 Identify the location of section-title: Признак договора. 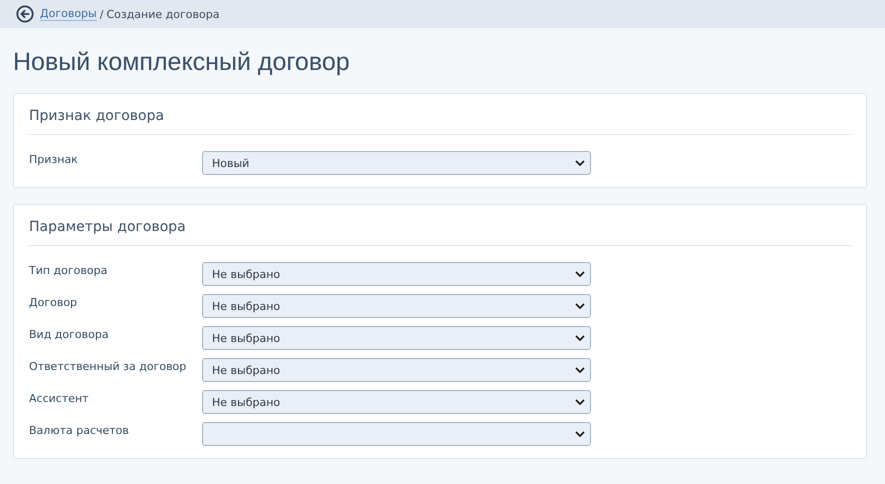
(440, 114).